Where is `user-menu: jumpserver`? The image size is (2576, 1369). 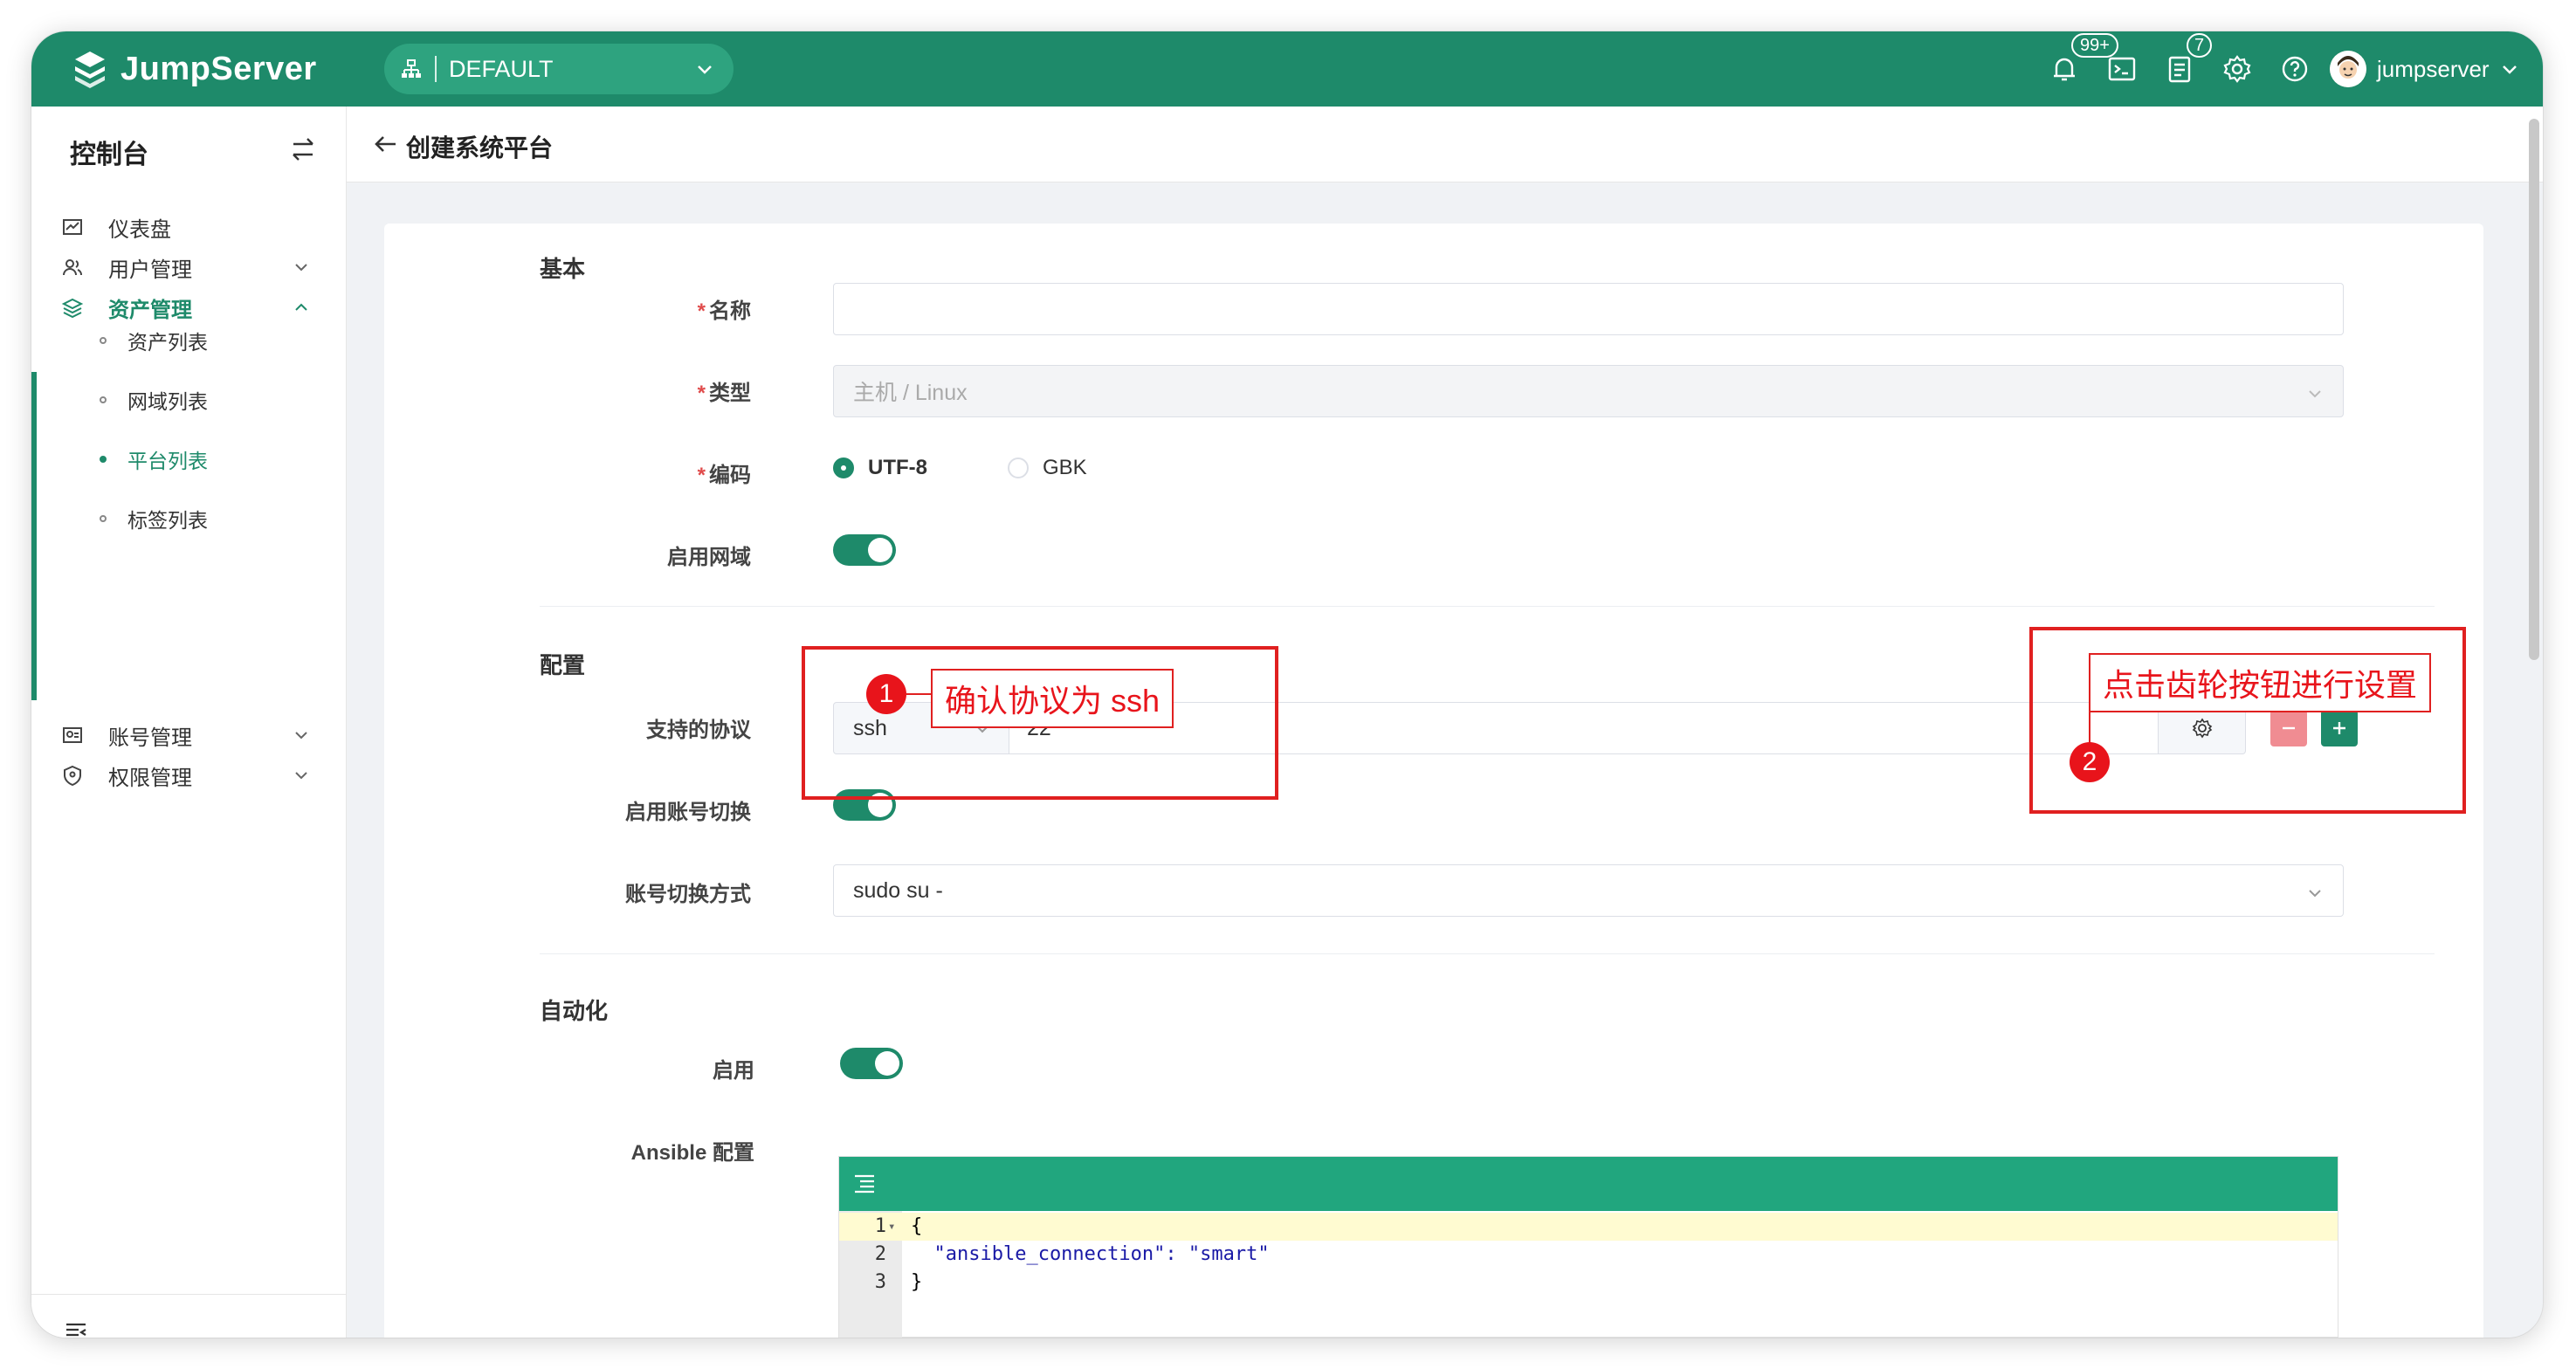 user-menu: jumpserver is located at coordinates (2424, 69).